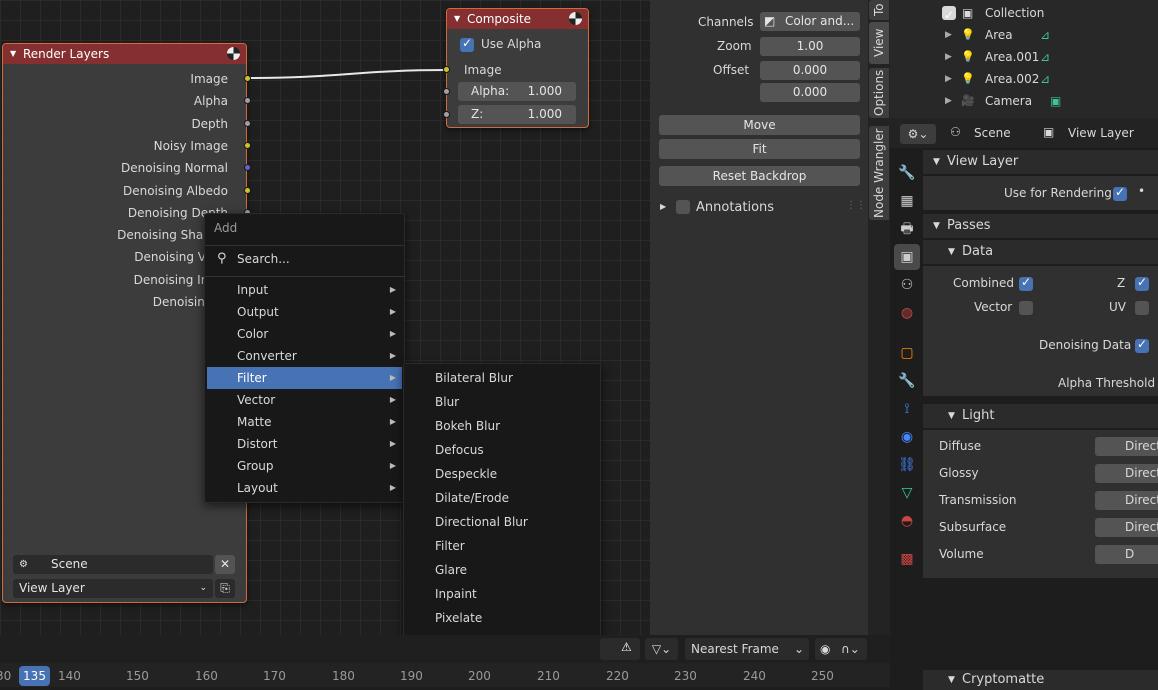  Describe the element at coordinates (502, 546) in the screenshot. I see `filter-item-7: Filter` at that location.